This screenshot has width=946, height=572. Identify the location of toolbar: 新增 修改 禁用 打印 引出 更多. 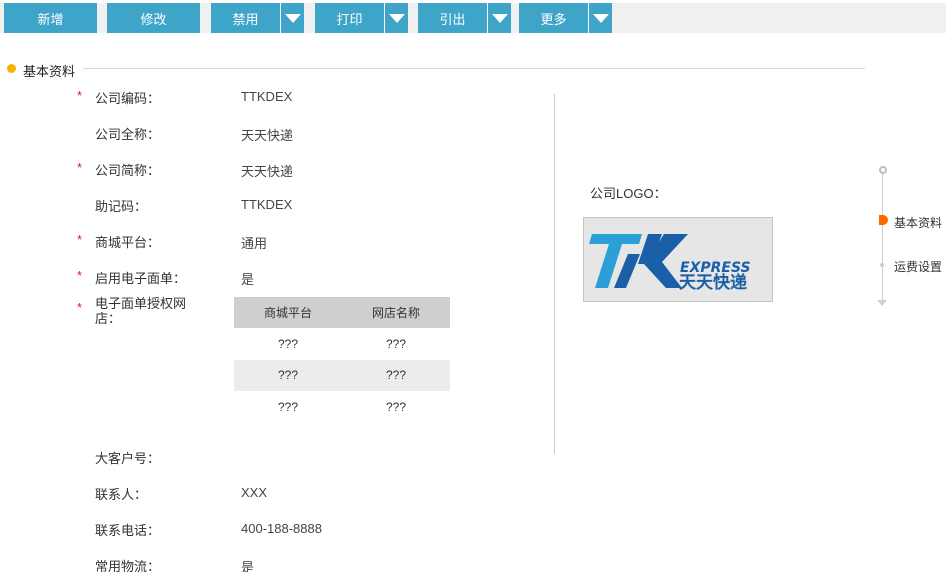
(473, 18).